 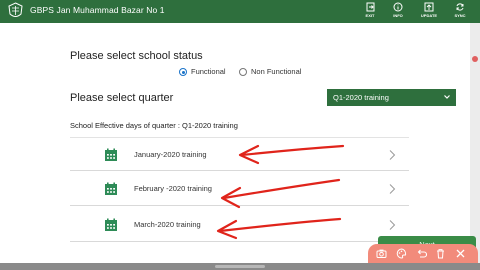 I want to click on home-indicator, so click(x=240, y=266).